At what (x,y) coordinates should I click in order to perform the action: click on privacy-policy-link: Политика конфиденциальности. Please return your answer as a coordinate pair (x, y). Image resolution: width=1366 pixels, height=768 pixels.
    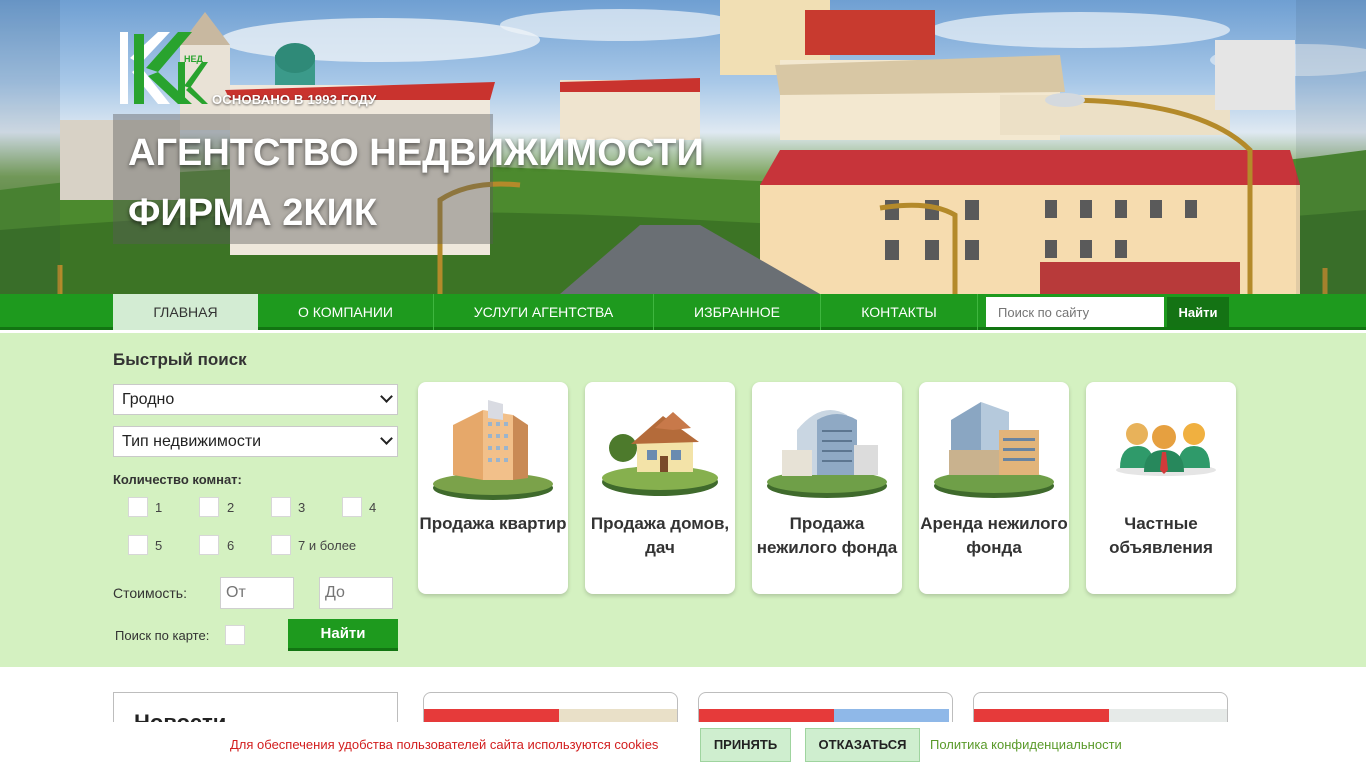
    Looking at the image, I should click on (1026, 744).